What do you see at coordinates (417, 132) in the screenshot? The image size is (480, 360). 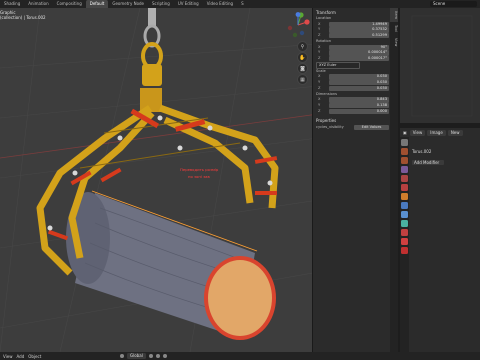 I see `view-menu: View` at bounding box center [417, 132].